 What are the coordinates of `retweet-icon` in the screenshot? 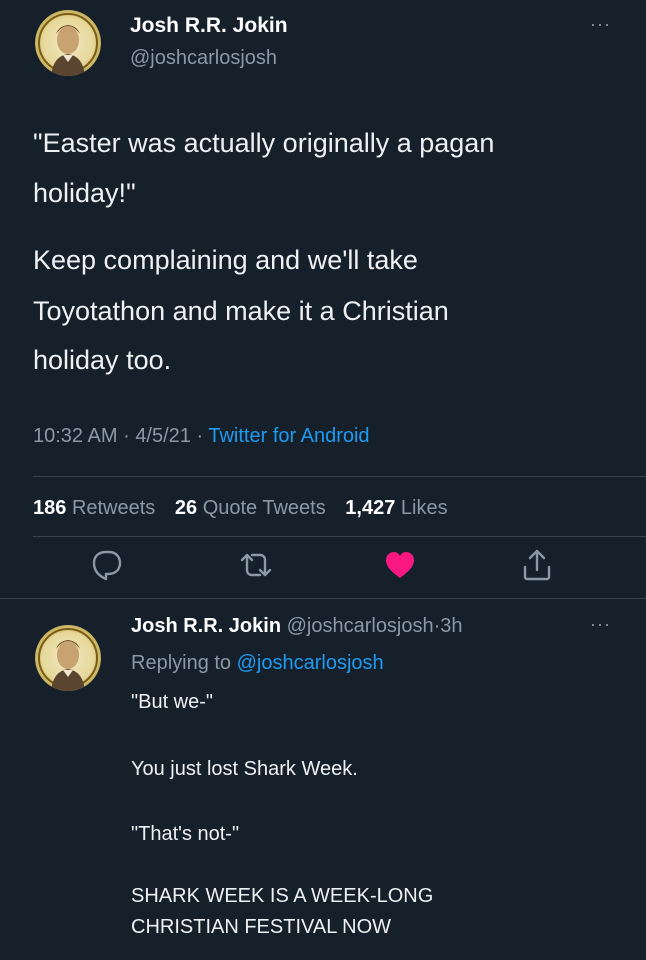 It's located at (256, 565).